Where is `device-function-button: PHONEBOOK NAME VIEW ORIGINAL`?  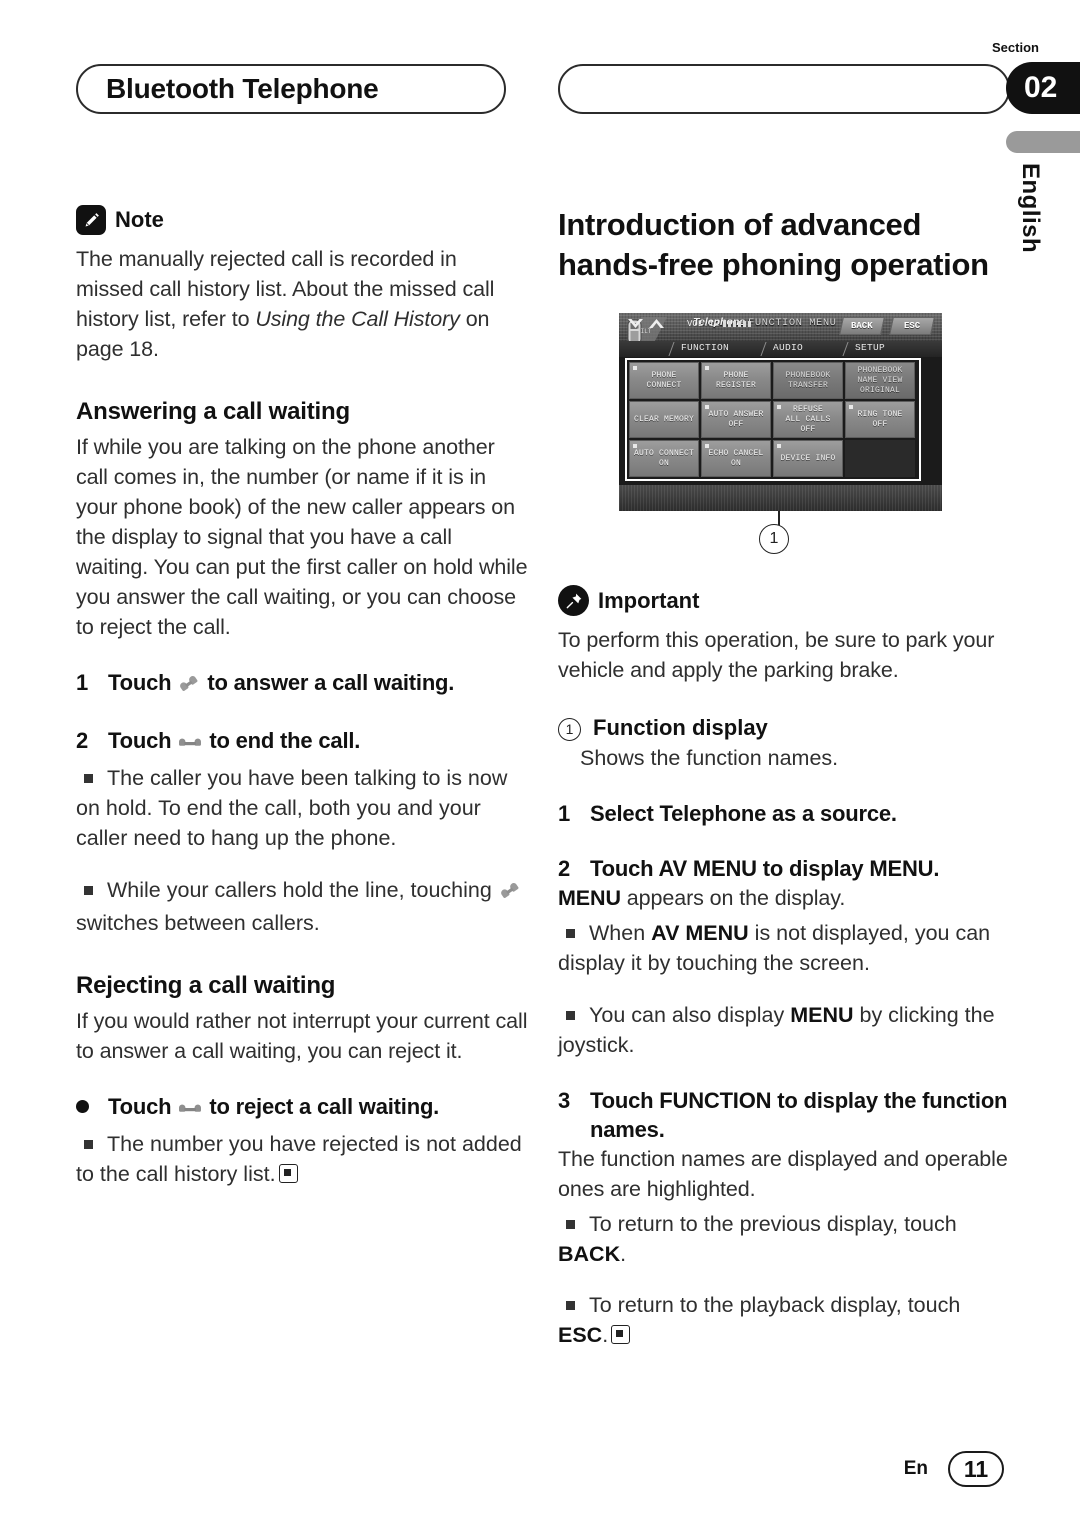
device-function-button: PHONEBOOK NAME VIEW ORIGINAL is located at coordinates (880, 380).